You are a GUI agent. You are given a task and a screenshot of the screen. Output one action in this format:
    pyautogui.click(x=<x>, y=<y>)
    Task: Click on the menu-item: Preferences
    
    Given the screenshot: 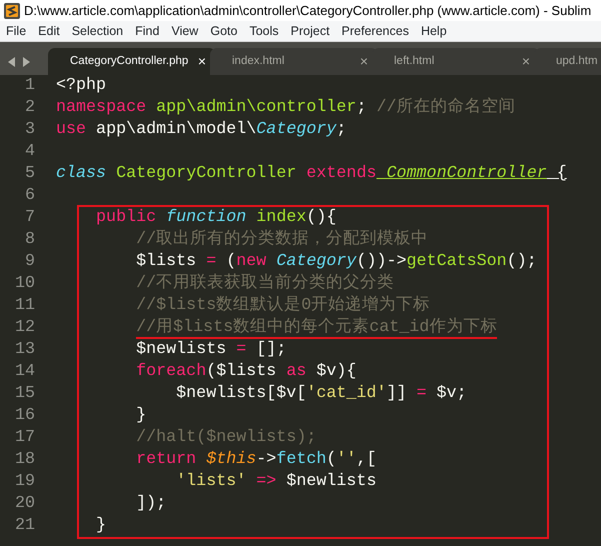 What is the action you would take?
    pyautogui.click(x=375, y=31)
    